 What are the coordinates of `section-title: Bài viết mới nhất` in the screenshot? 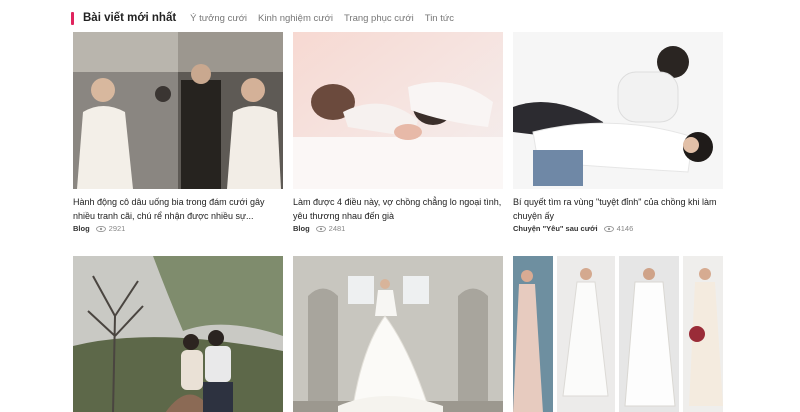 It's located at (130, 18).